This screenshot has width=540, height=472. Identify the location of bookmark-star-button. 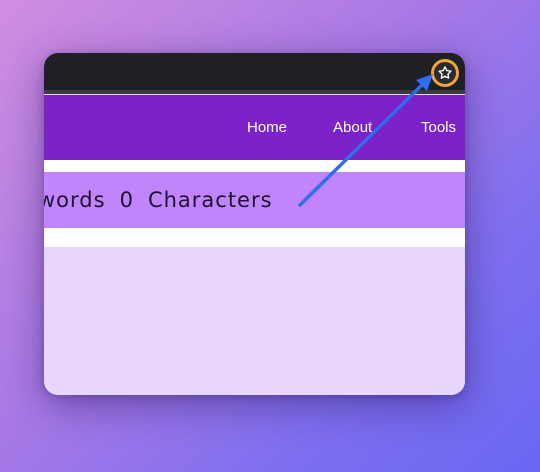
(445, 73).